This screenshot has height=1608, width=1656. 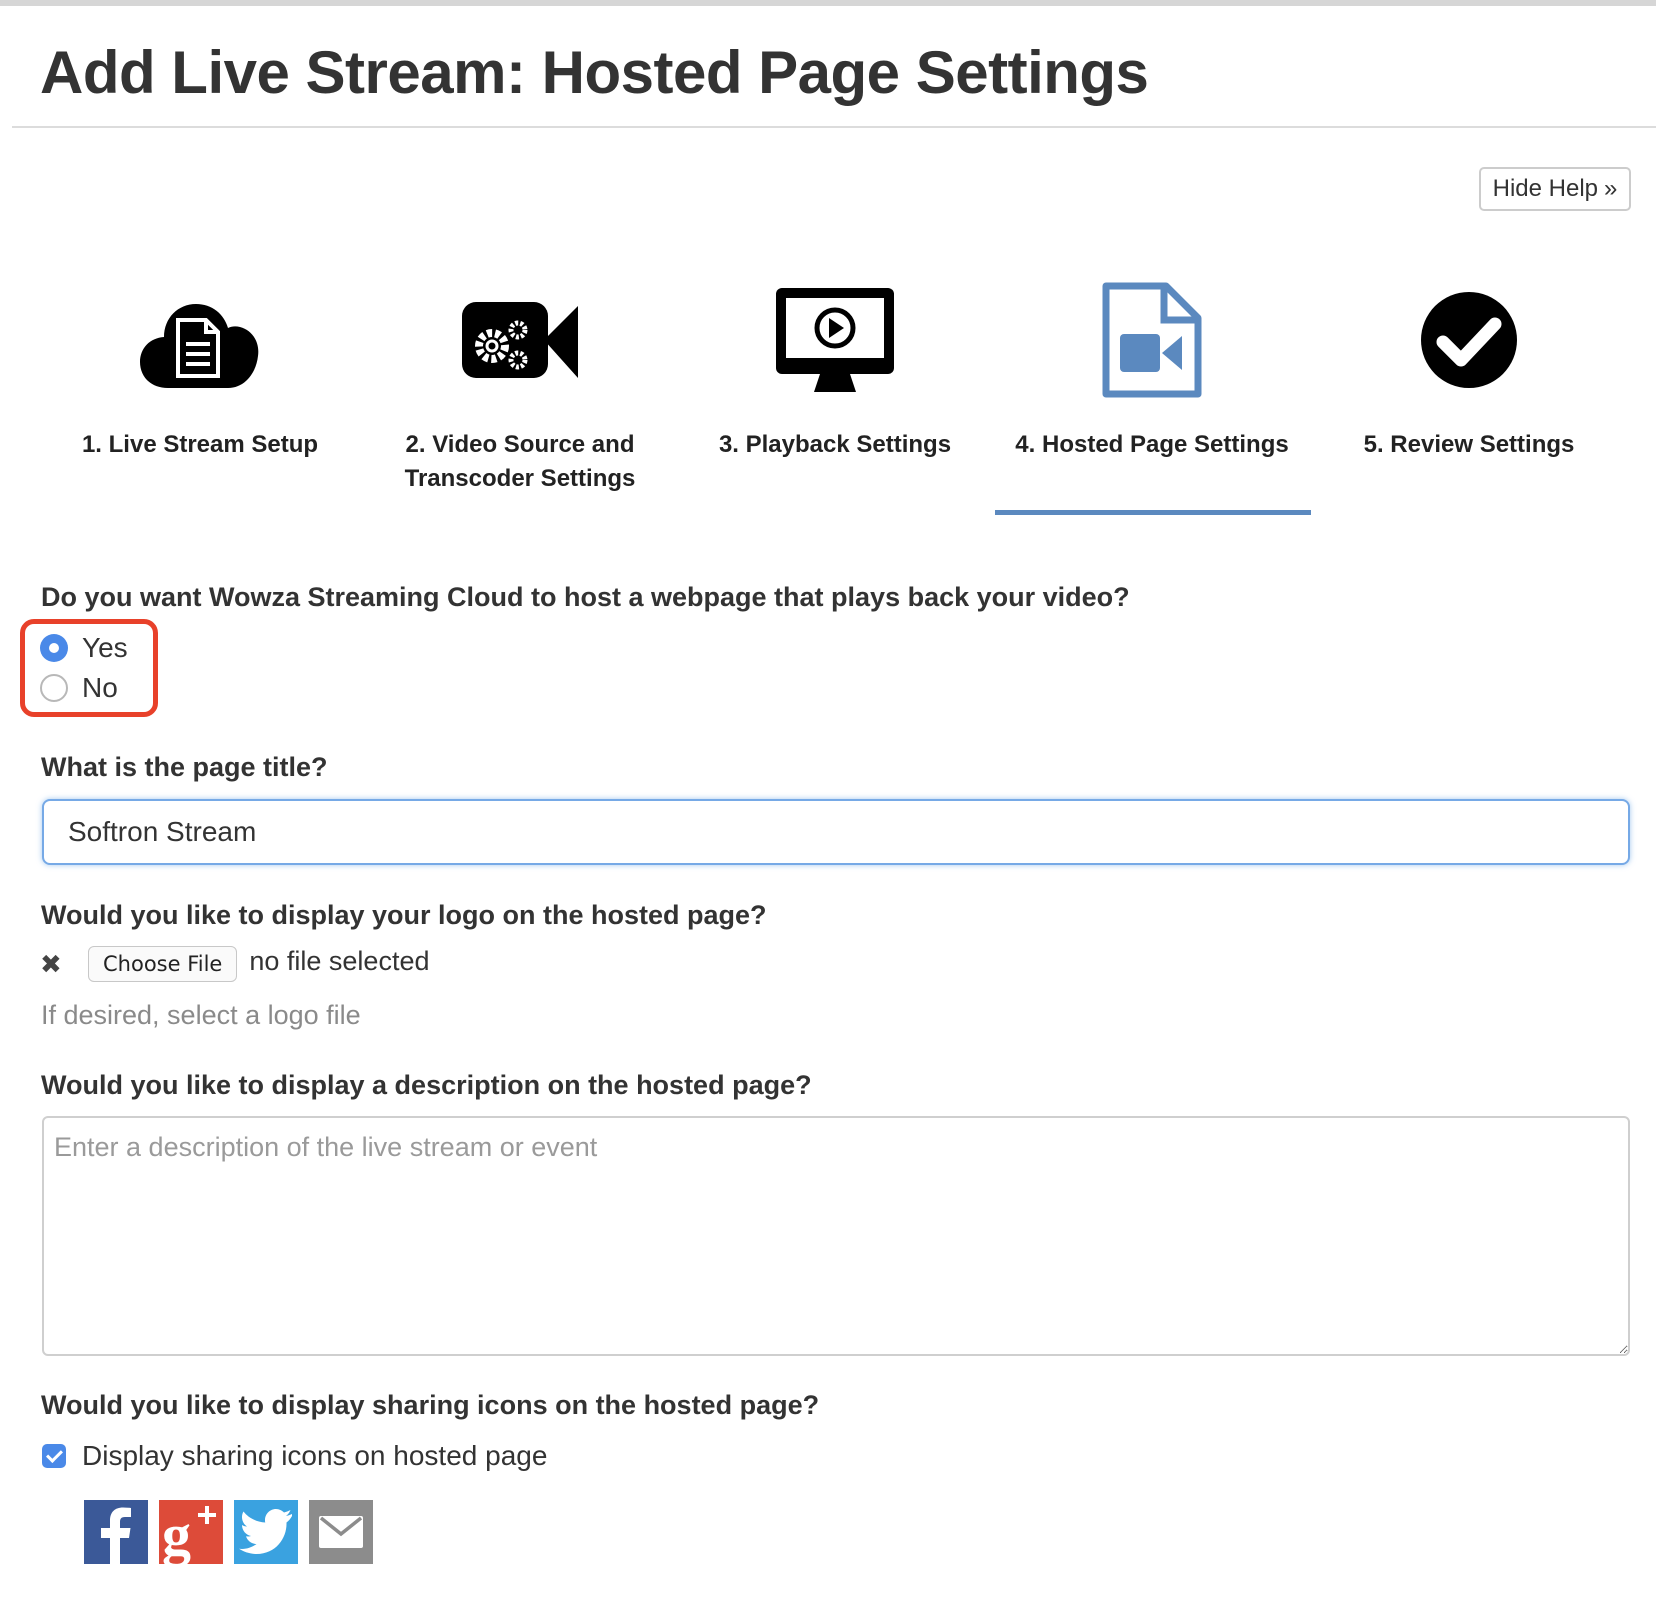 What do you see at coordinates (201, 1015) in the screenshot?
I see `logo-help-text: If desired, select a logo file` at bounding box center [201, 1015].